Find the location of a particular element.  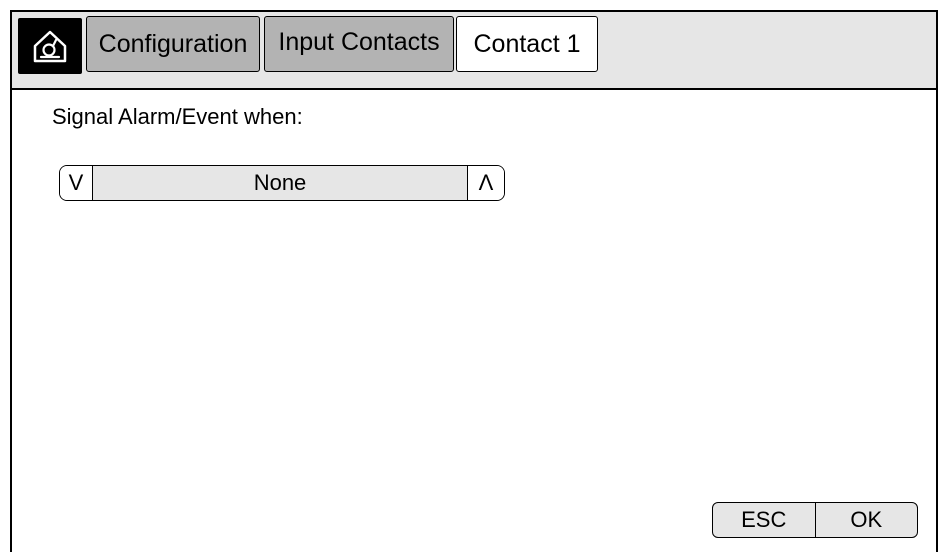

selector-value: None is located at coordinates (280, 182).